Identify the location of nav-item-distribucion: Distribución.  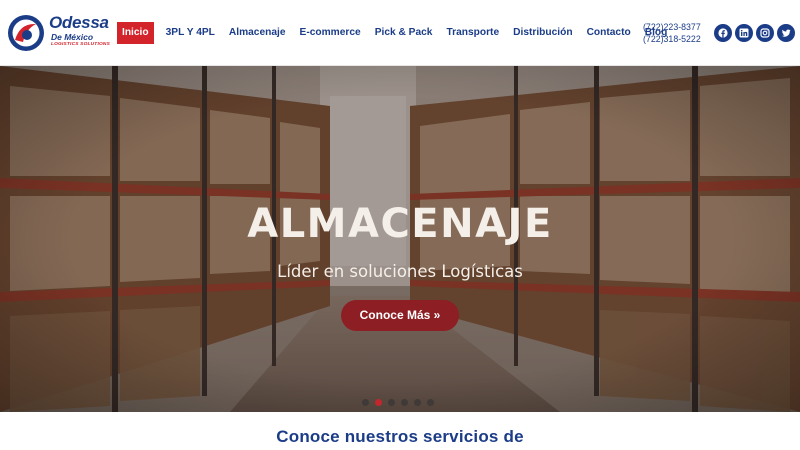
(542, 33).